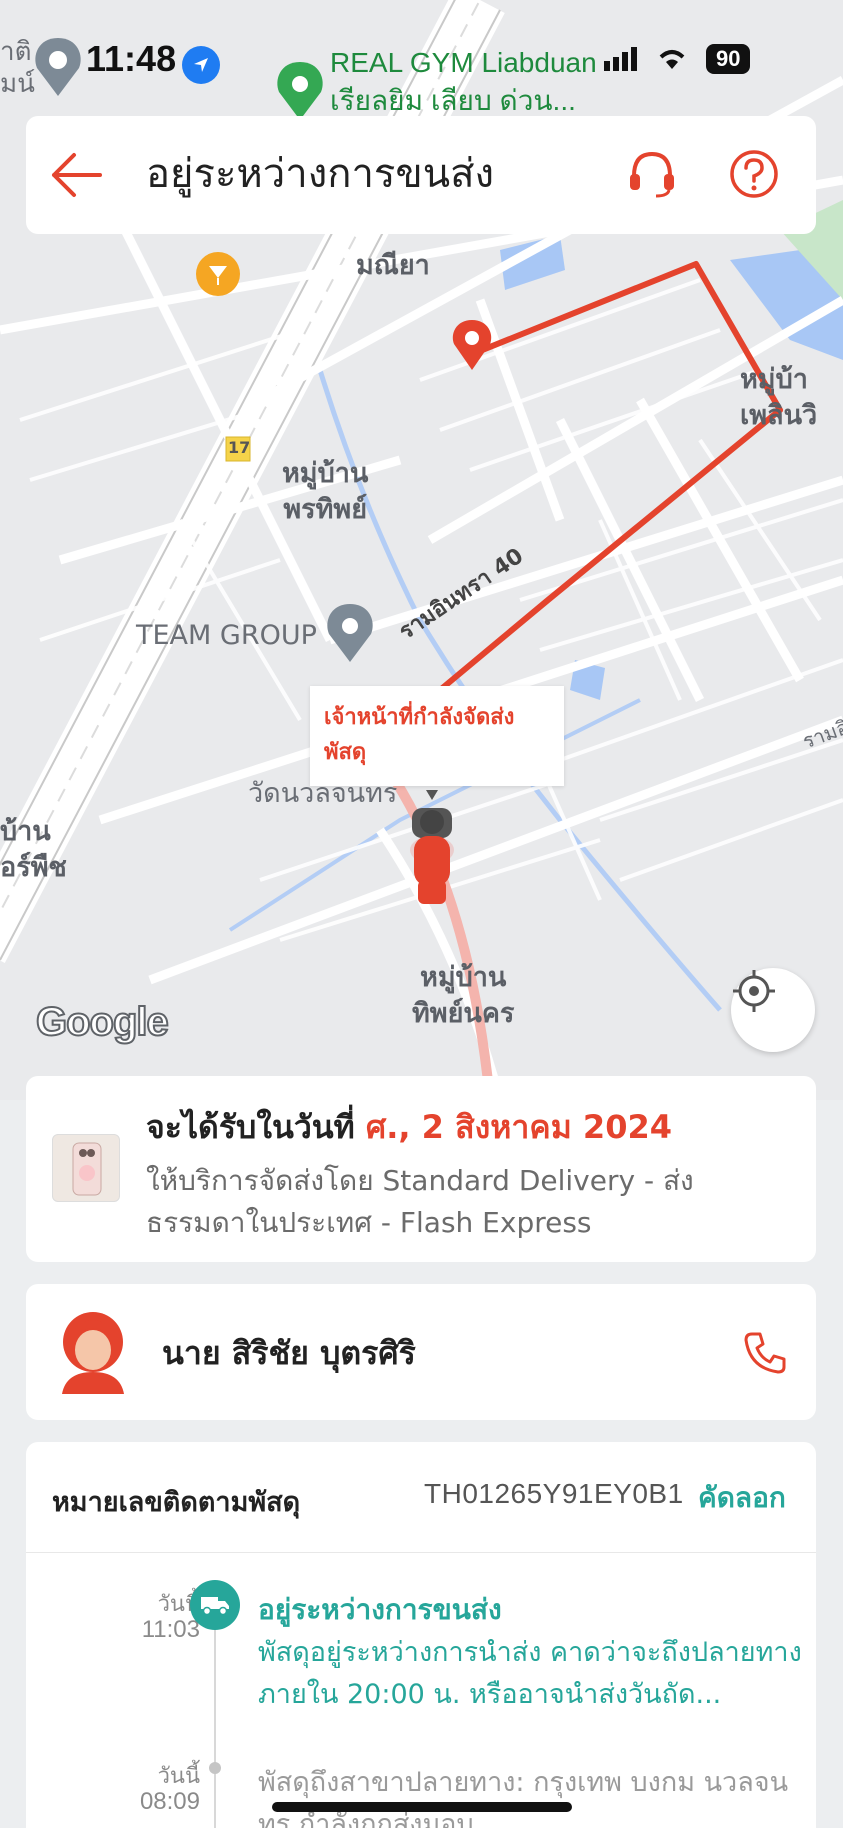  I want to click on back-button, so click(77, 175).